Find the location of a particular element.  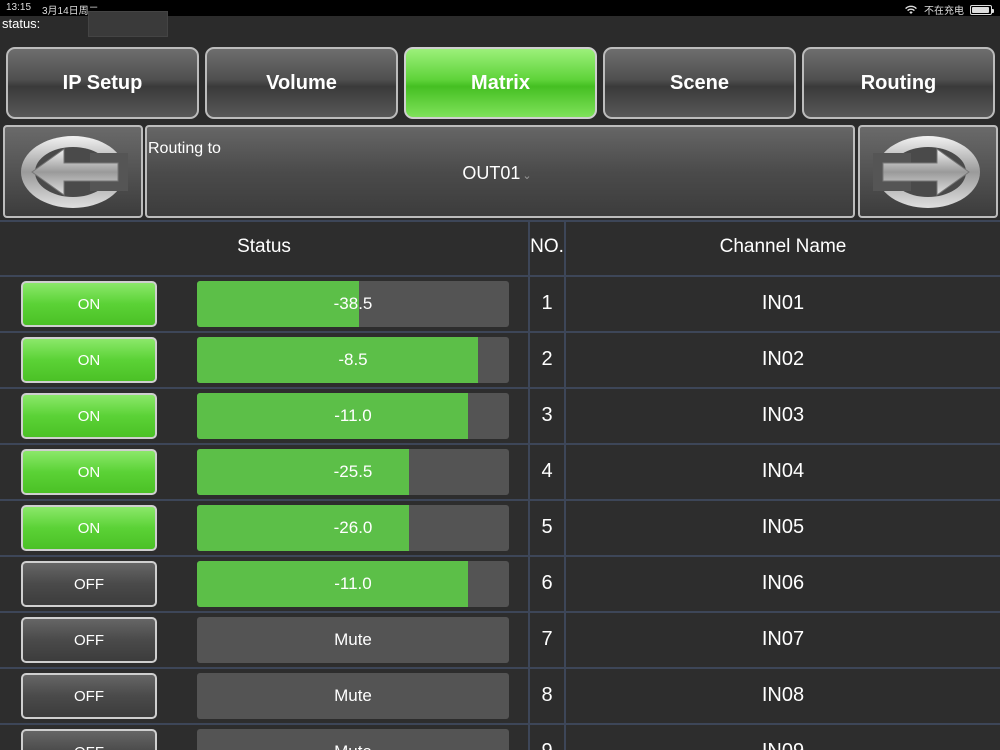

table-row: ON -11.0 3 IN03 is located at coordinates (500, 417).